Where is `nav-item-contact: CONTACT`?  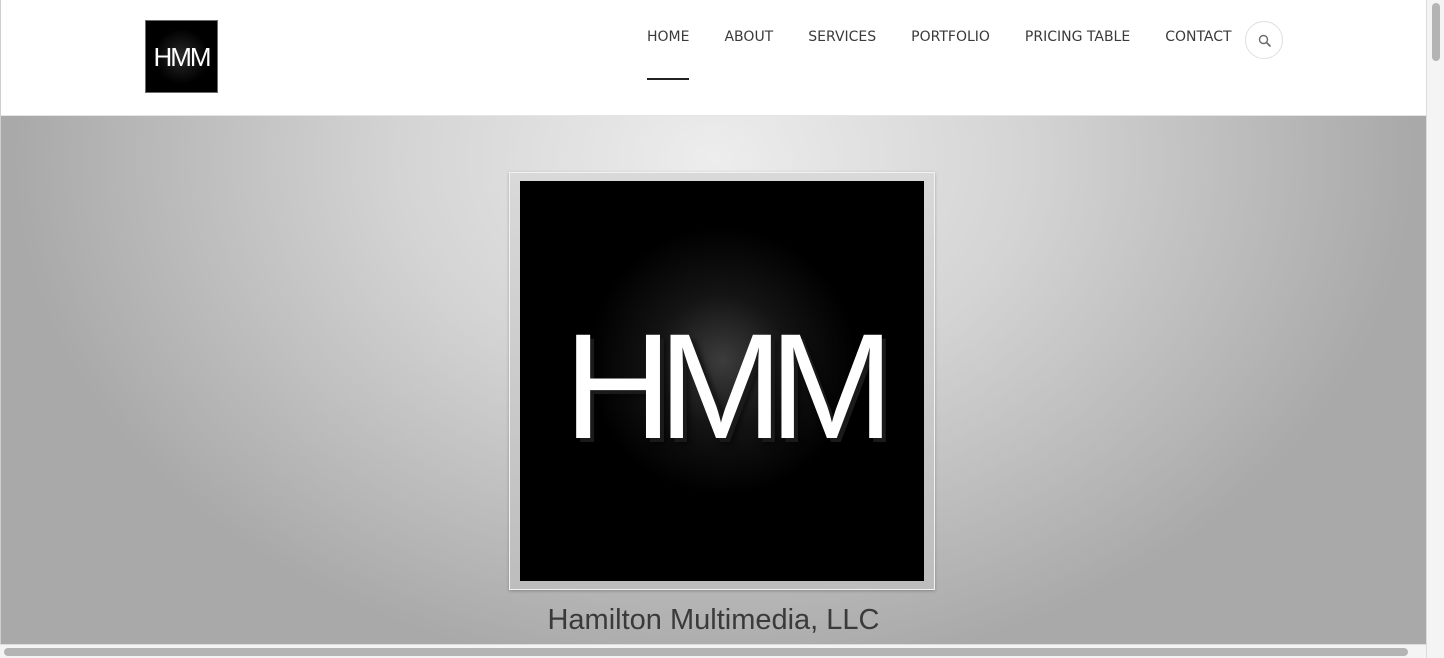
nav-item-contact: CONTACT is located at coordinates (1198, 37).